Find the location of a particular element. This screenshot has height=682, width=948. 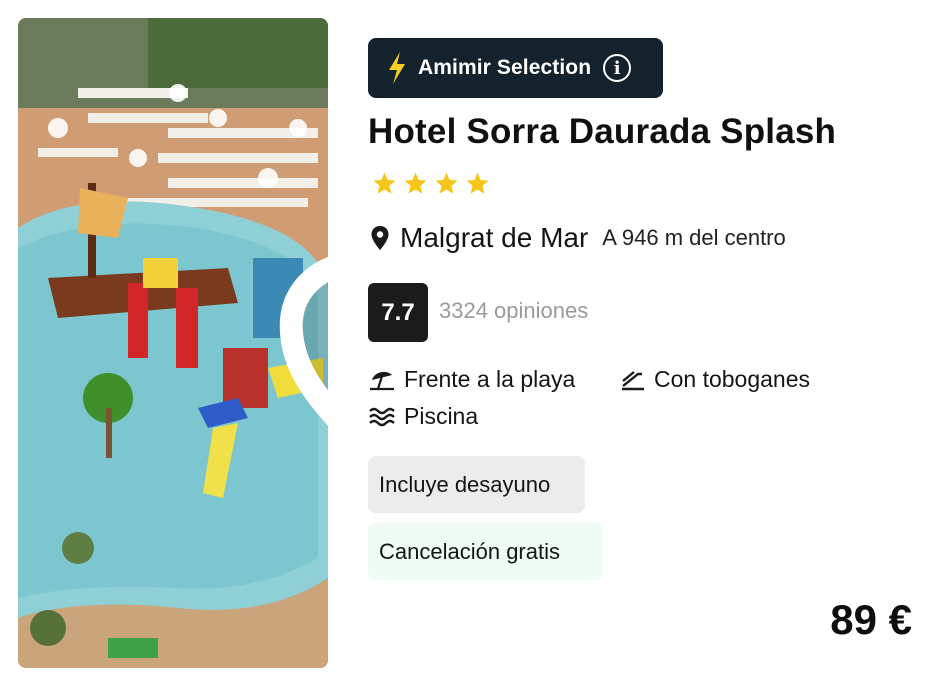

hotel-name: Hotel Sorra Daurada Splash is located at coordinates (602, 132).